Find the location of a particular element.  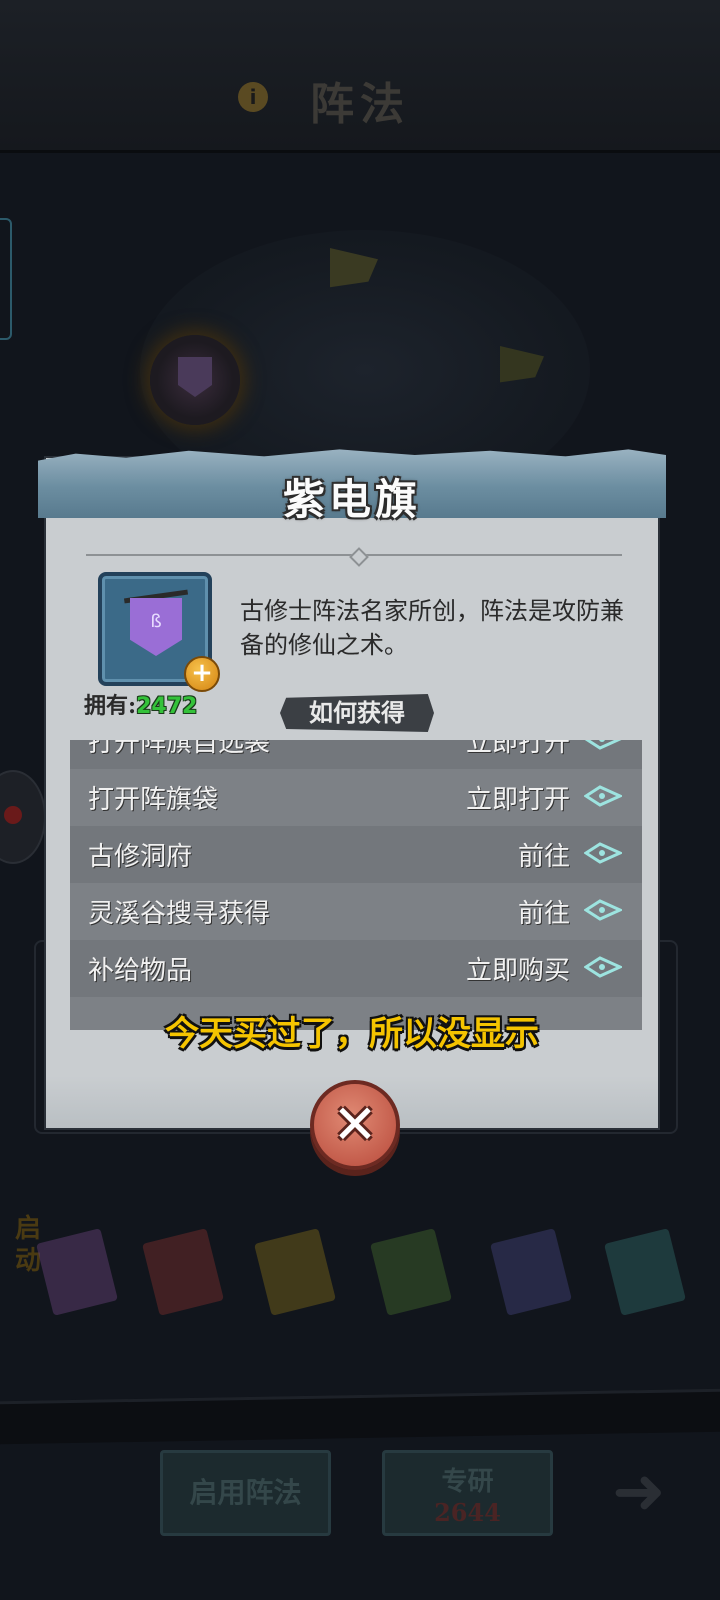

owned-value: 2472 is located at coordinates (167, 706).